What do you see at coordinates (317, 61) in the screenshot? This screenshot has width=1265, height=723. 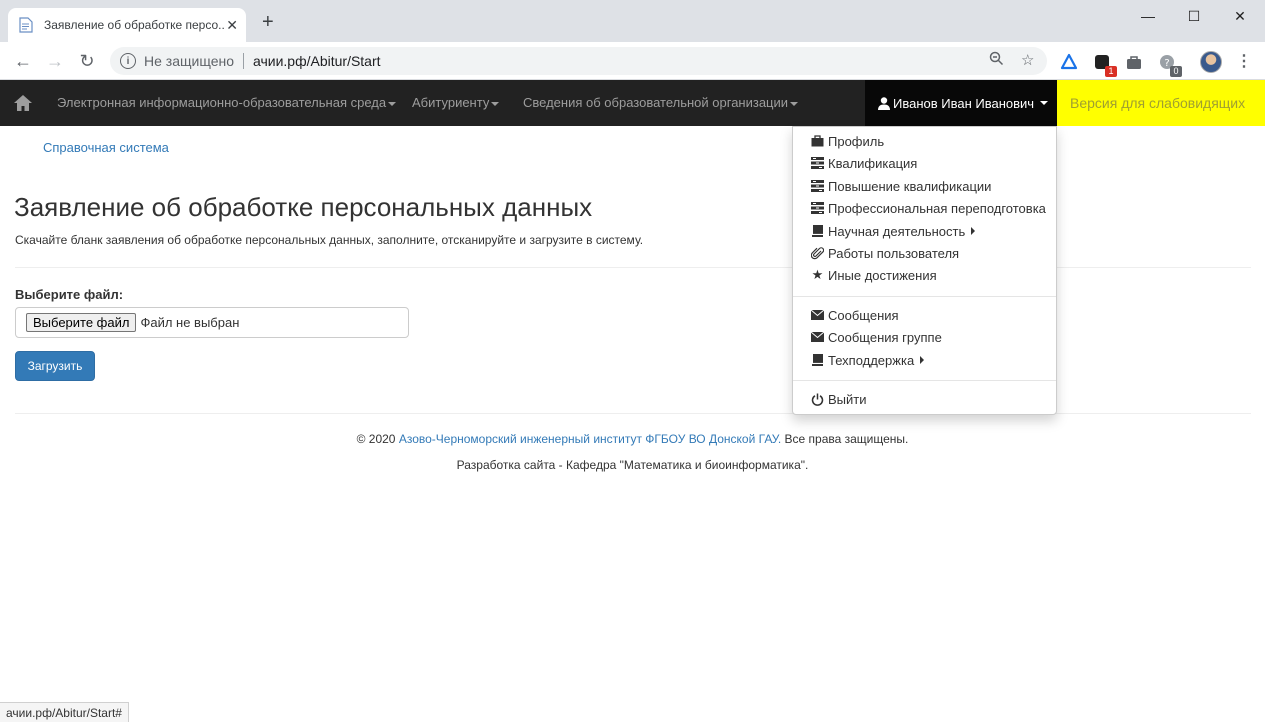 I see `url-text: ачии.рф/Abitur/Start` at bounding box center [317, 61].